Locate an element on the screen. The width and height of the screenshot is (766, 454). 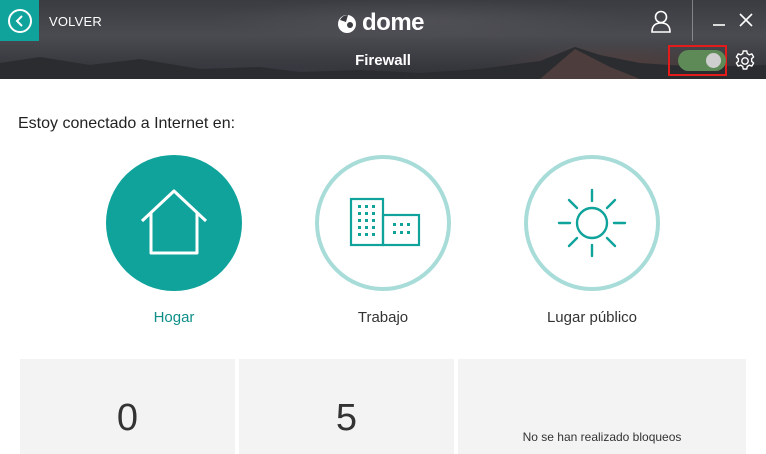
dome-logo: dome is located at coordinates (380, 23).